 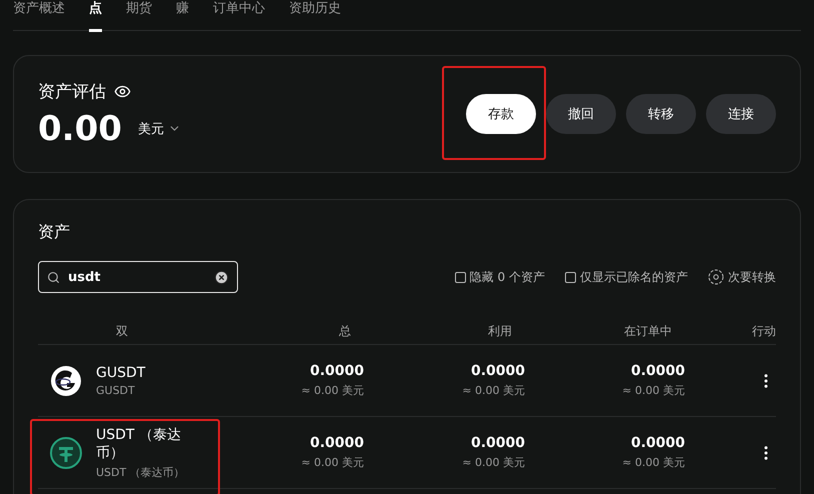 What do you see at coordinates (716, 277) in the screenshot?
I see `target-icon` at bounding box center [716, 277].